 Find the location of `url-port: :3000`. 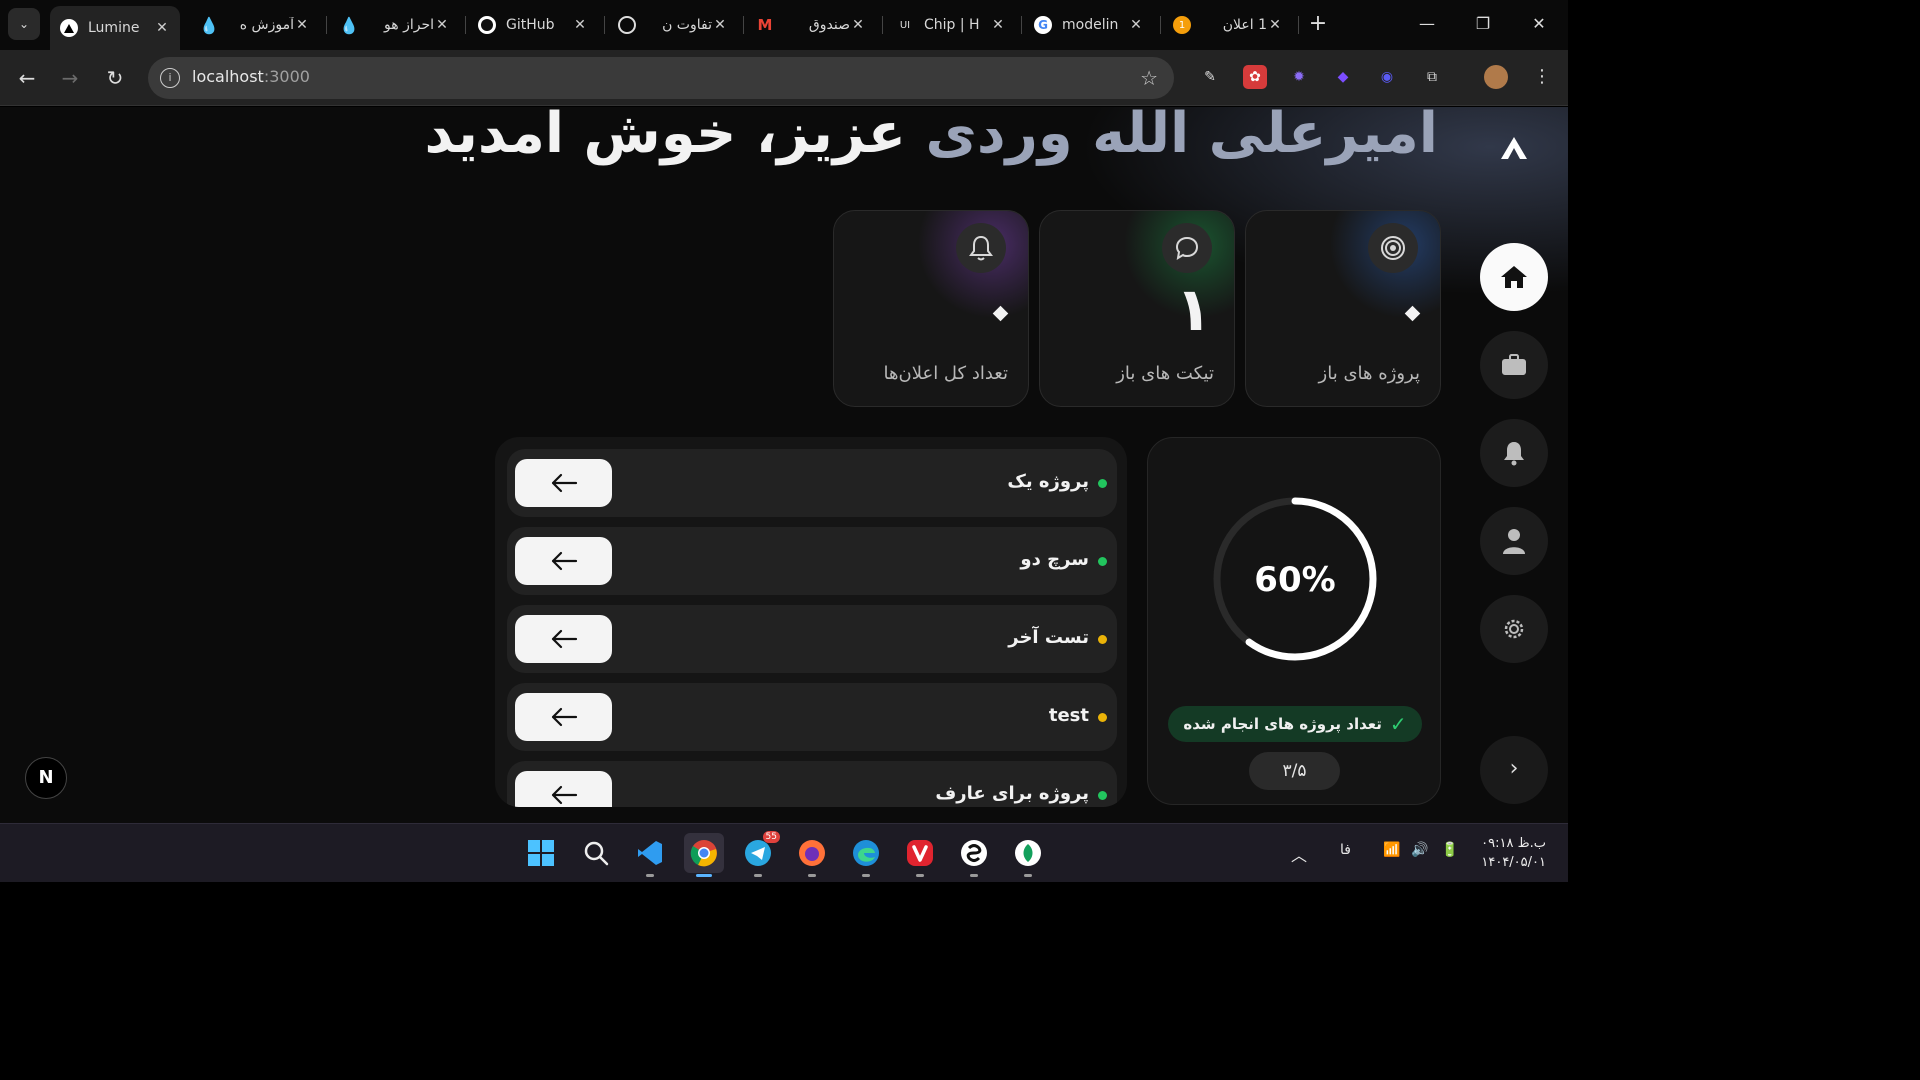

url-port: :3000 is located at coordinates (286, 76).